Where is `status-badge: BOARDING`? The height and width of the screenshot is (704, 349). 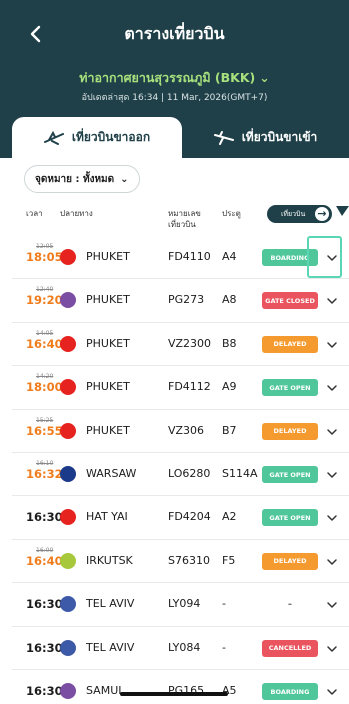 status-badge: BOARDING is located at coordinates (290, 691).